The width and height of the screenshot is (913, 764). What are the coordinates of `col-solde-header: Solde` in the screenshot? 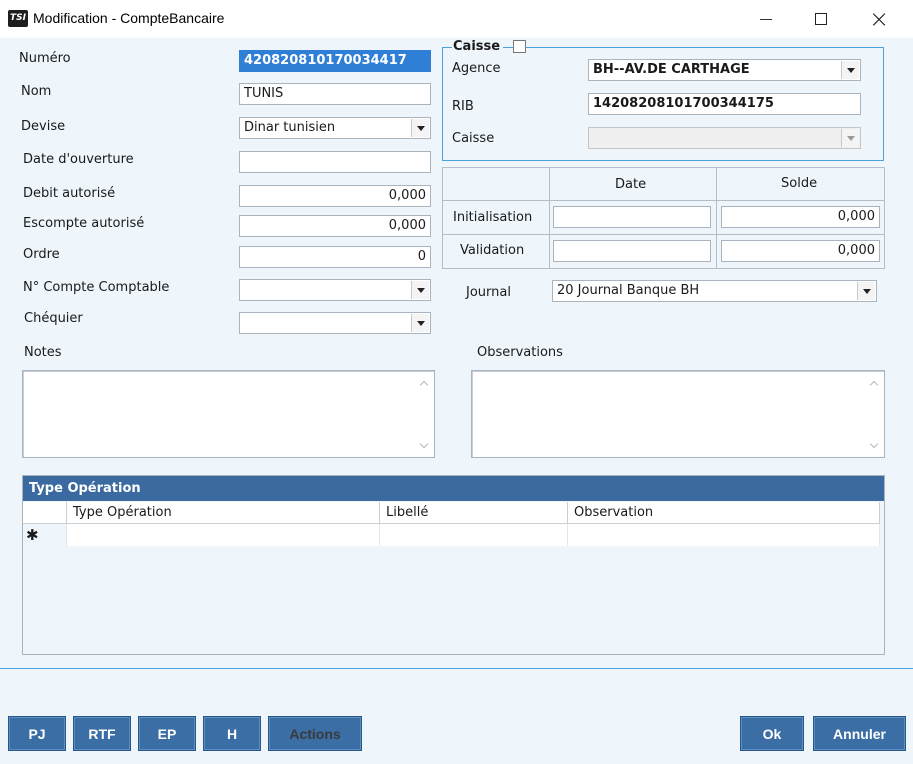 It's located at (799, 183).